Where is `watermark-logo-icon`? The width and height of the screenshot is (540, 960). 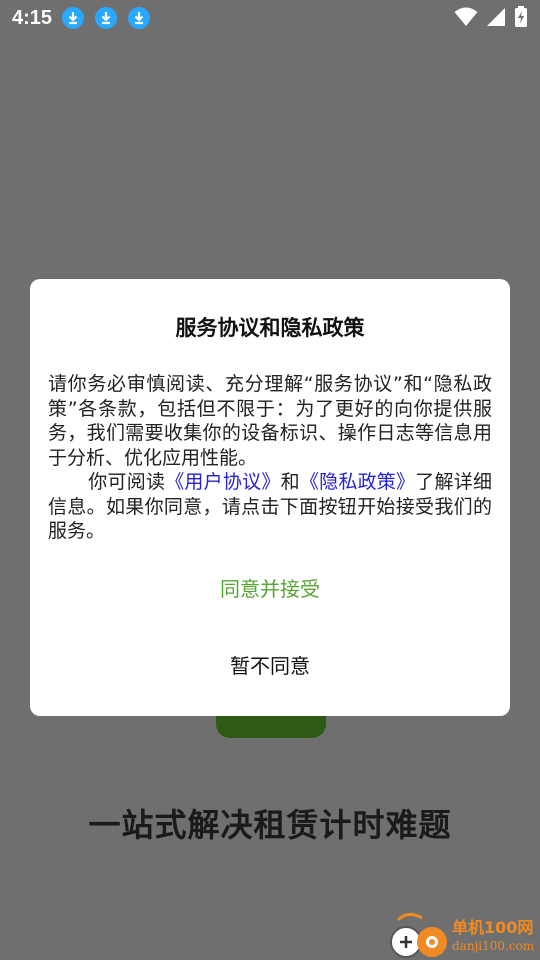 watermark-logo-icon is located at coordinates (419, 936).